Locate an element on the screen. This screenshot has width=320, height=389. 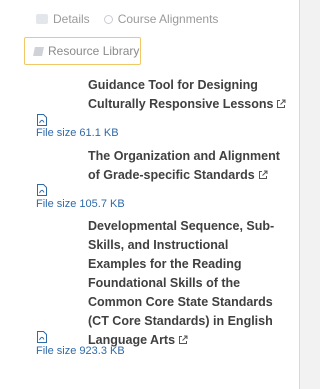
tab-resource-library-label: Resource Library is located at coordinates (94, 51).